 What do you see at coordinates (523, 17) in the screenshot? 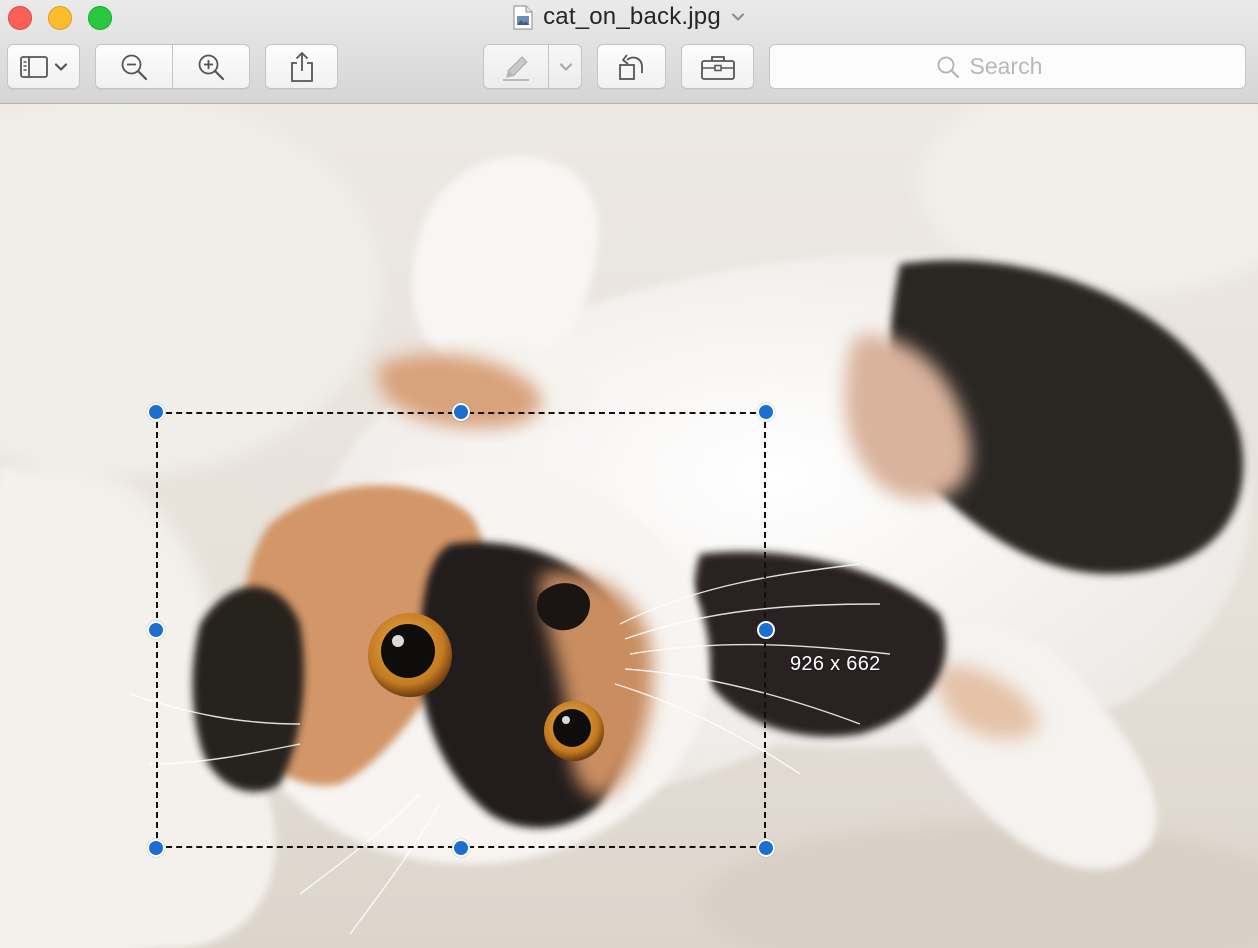
I see `document-icon` at bounding box center [523, 17].